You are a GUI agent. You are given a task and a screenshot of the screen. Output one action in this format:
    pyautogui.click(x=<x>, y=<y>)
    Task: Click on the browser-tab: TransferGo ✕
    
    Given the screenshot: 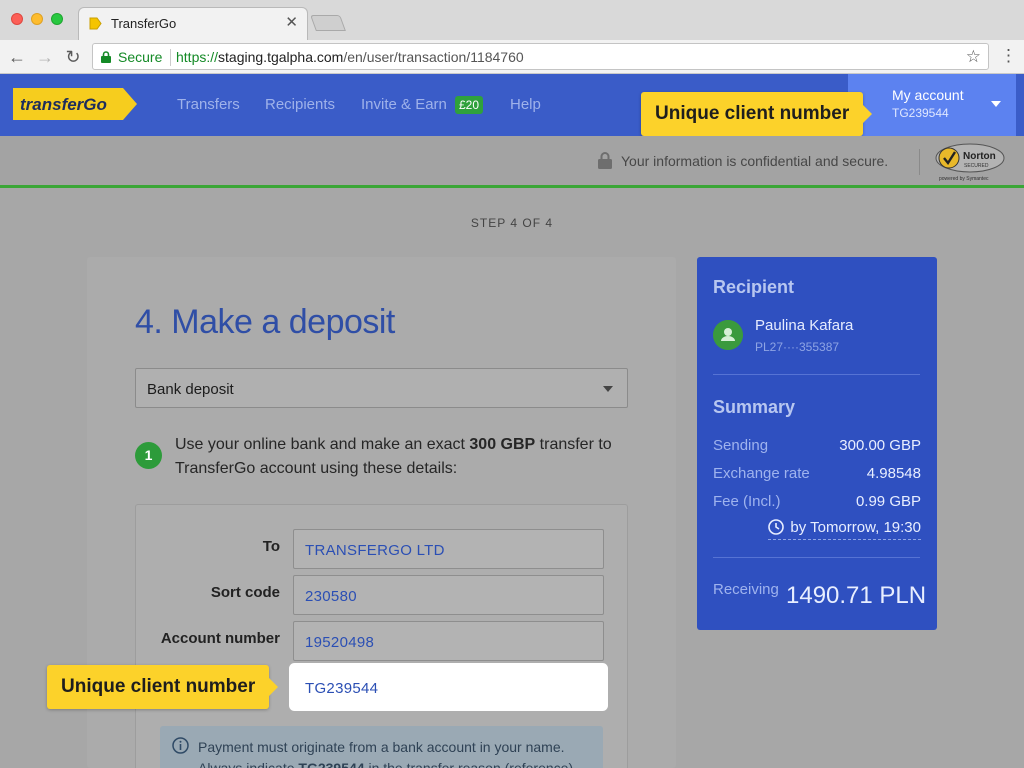 What is the action you would take?
    pyautogui.click(x=193, y=23)
    